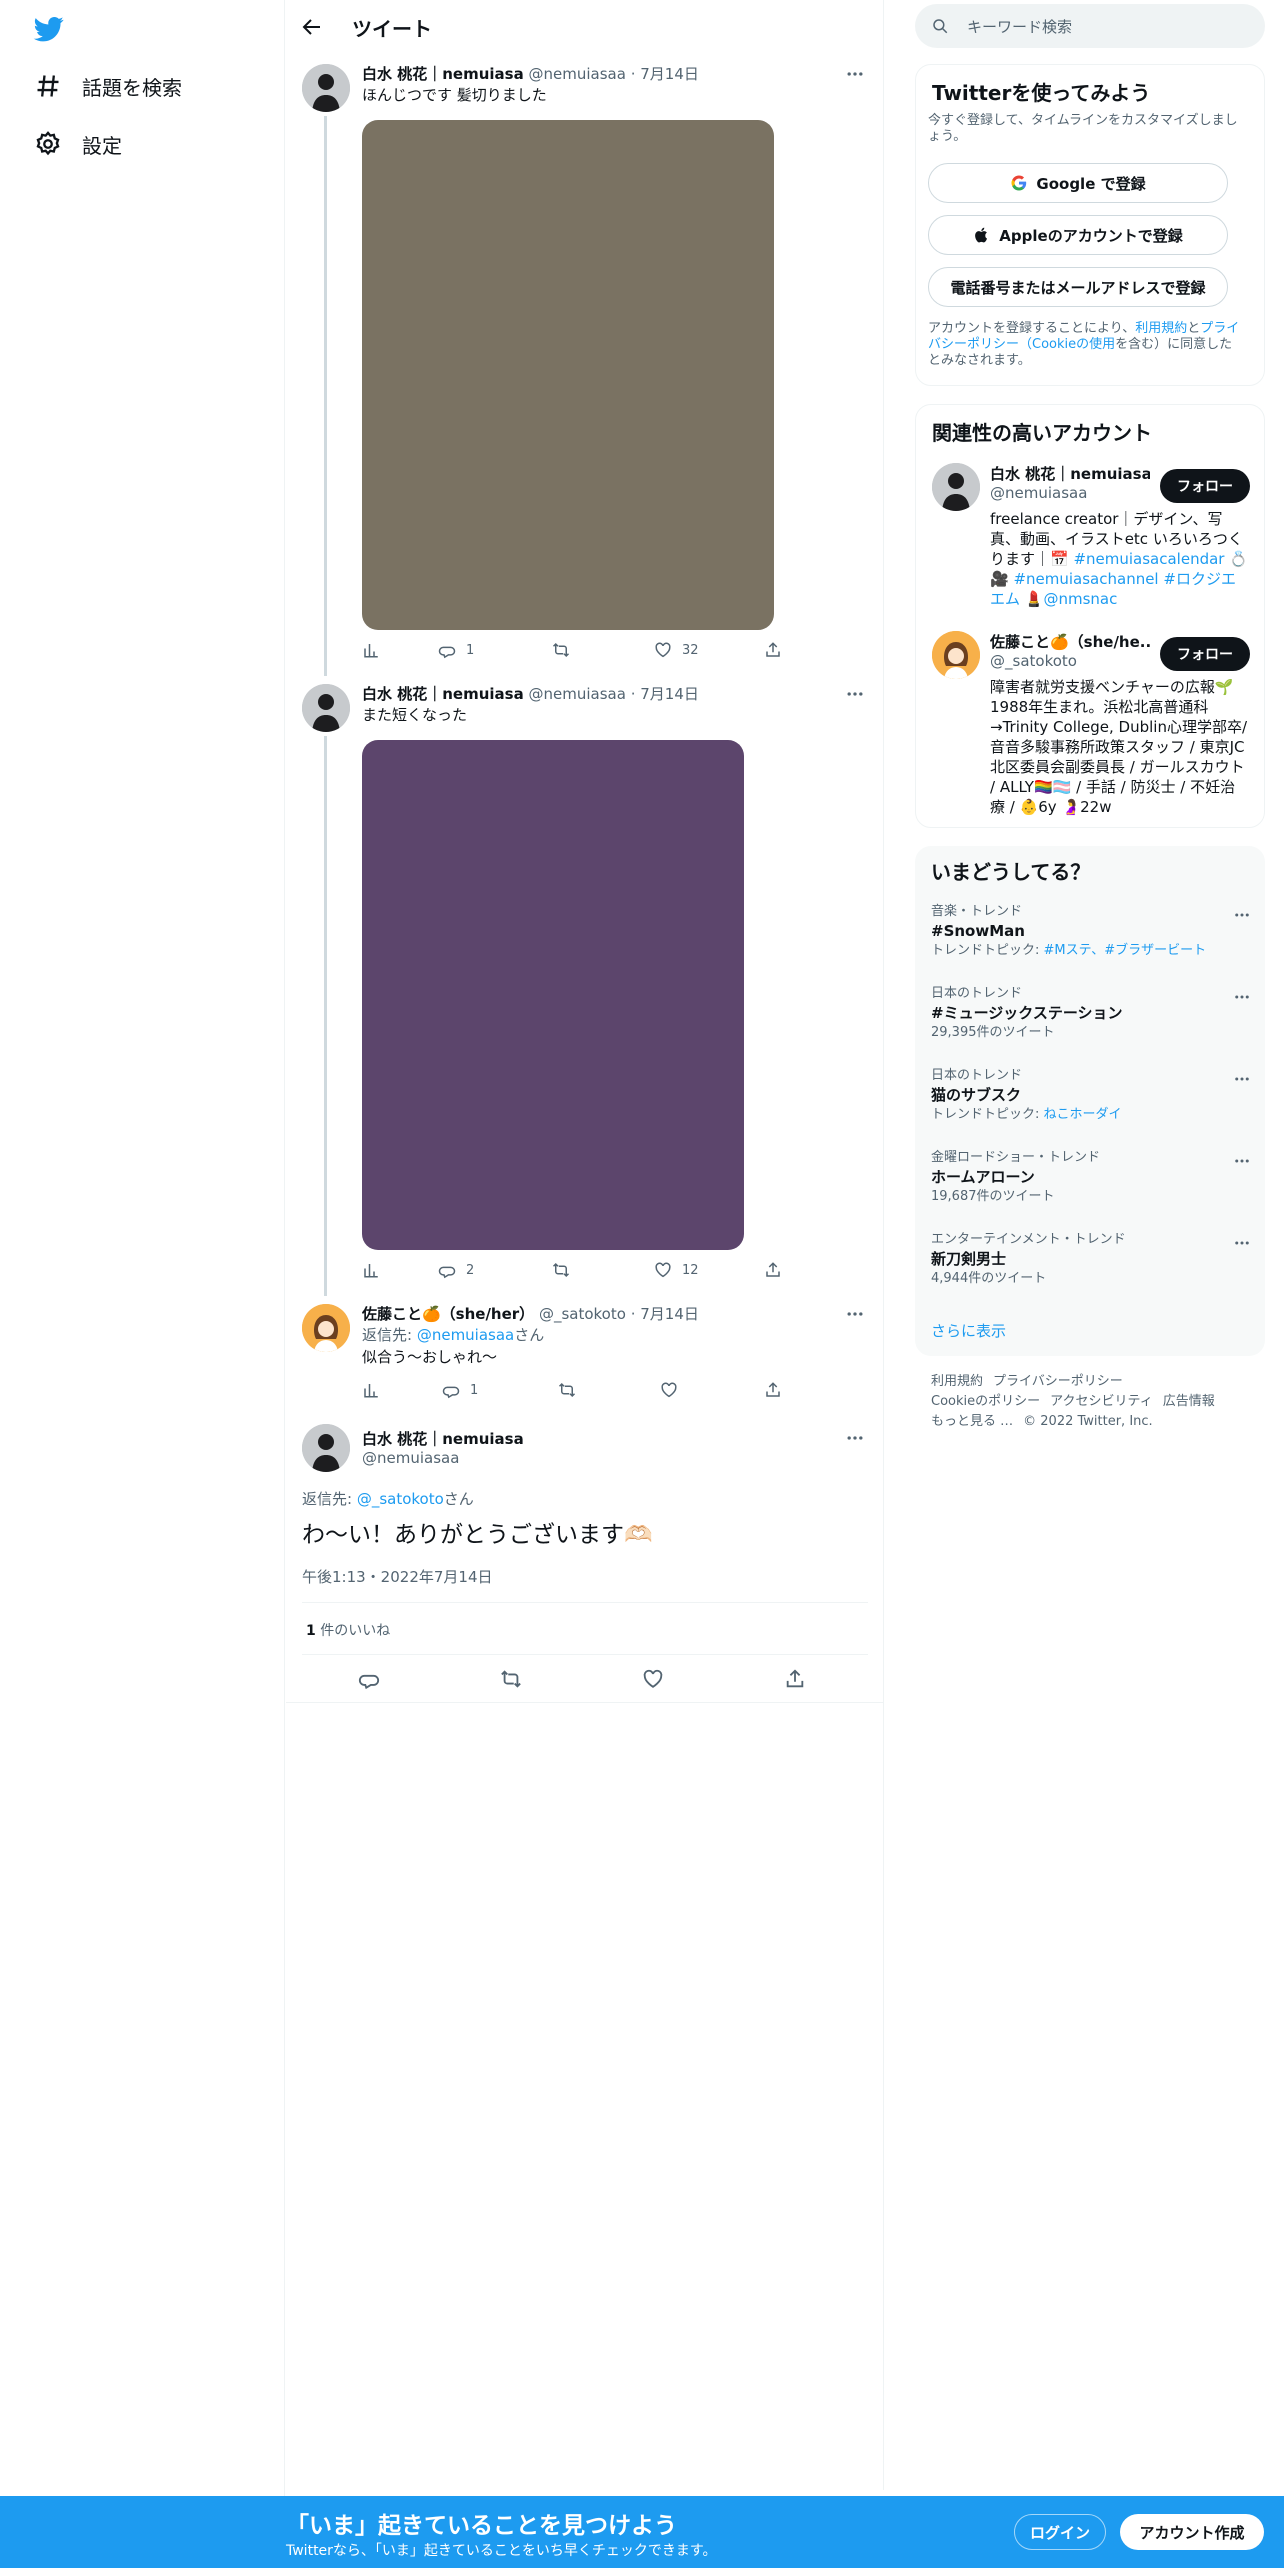  What do you see at coordinates (78, 144) in the screenshot?
I see `nav-settings: 設定` at bounding box center [78, 144].